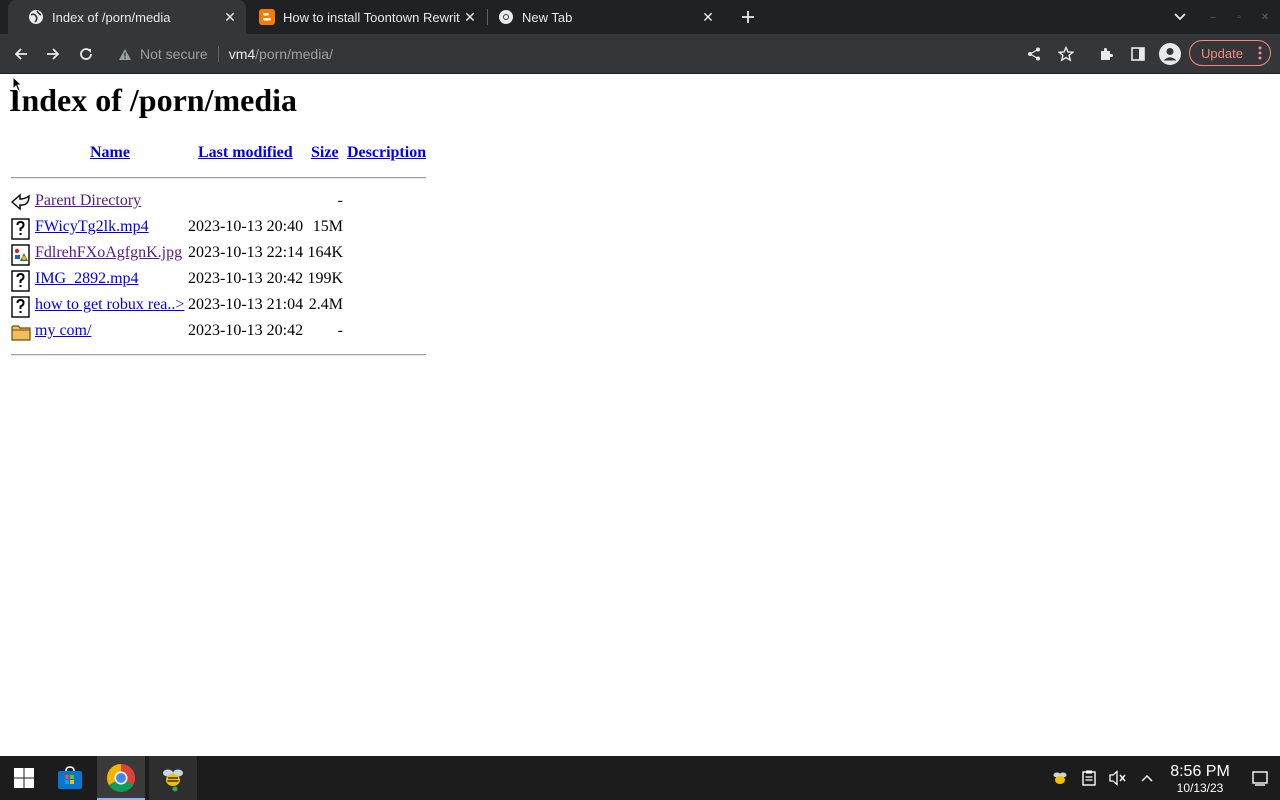 This screenshot has width=1280, height=800. What do you see at coordinates (1060, 778) in the screenshot?
I see `bee-tray-icon` at bounding box center [1060, 778].